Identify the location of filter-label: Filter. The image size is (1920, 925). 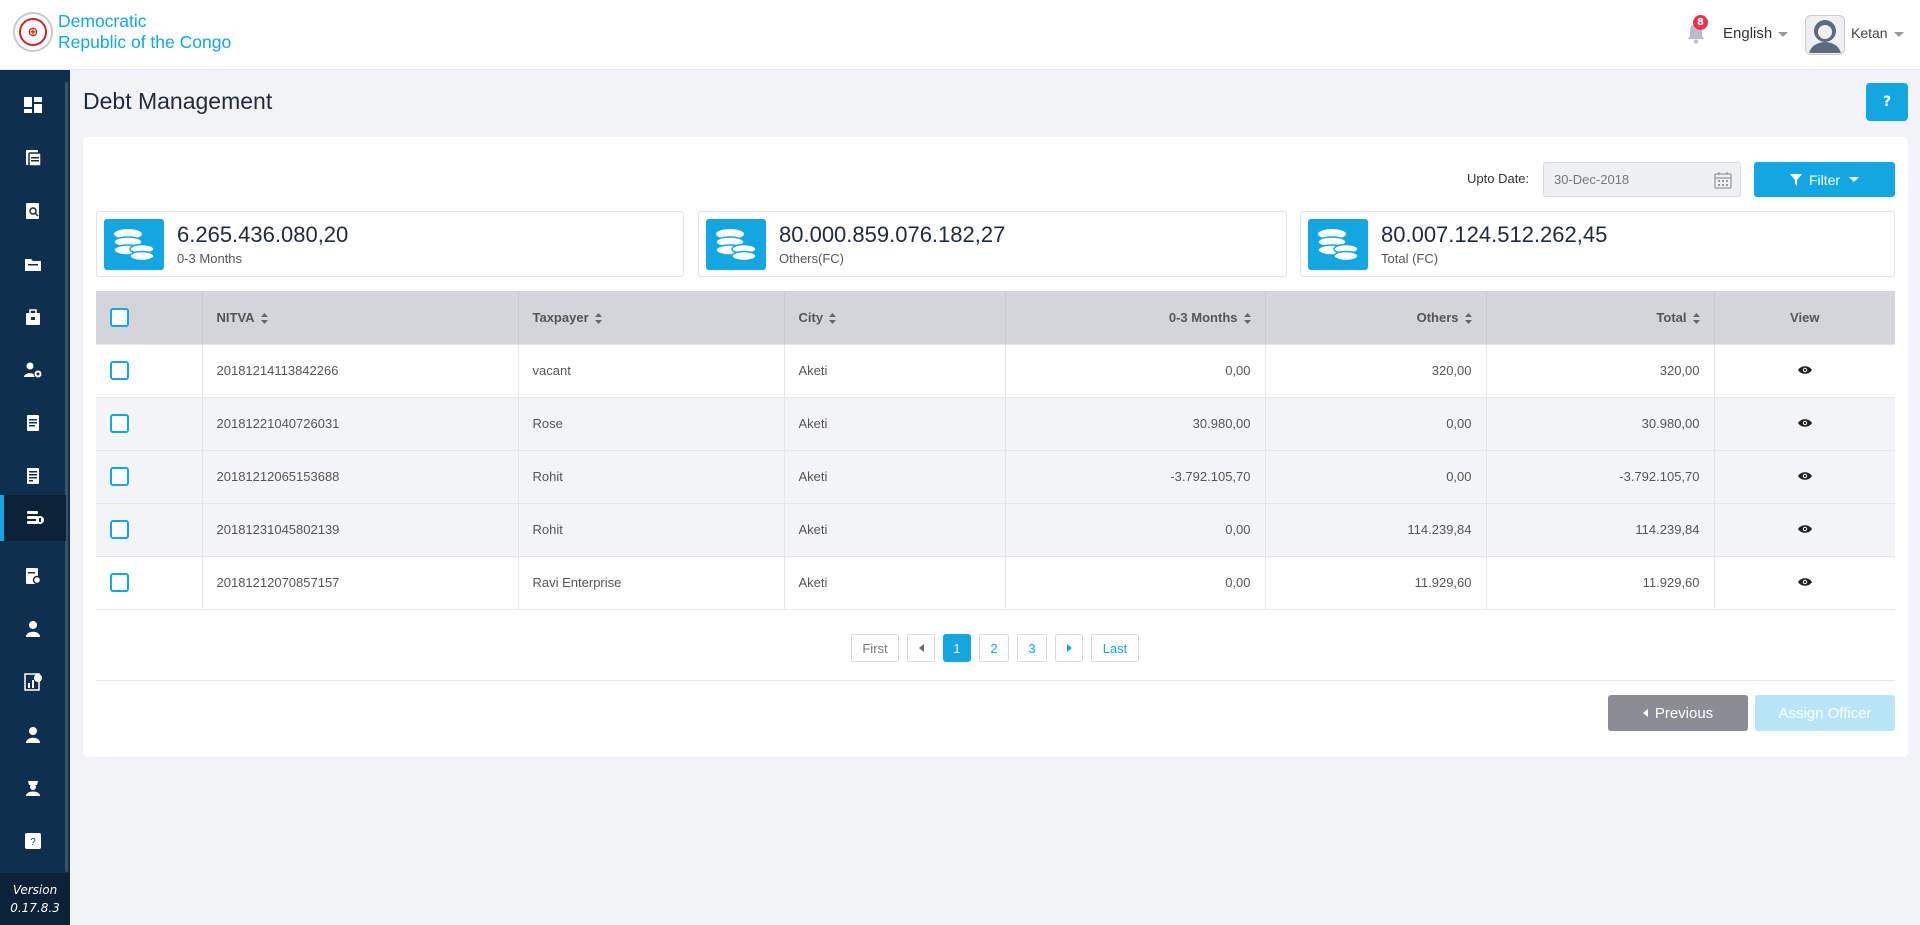
(1824, 179).